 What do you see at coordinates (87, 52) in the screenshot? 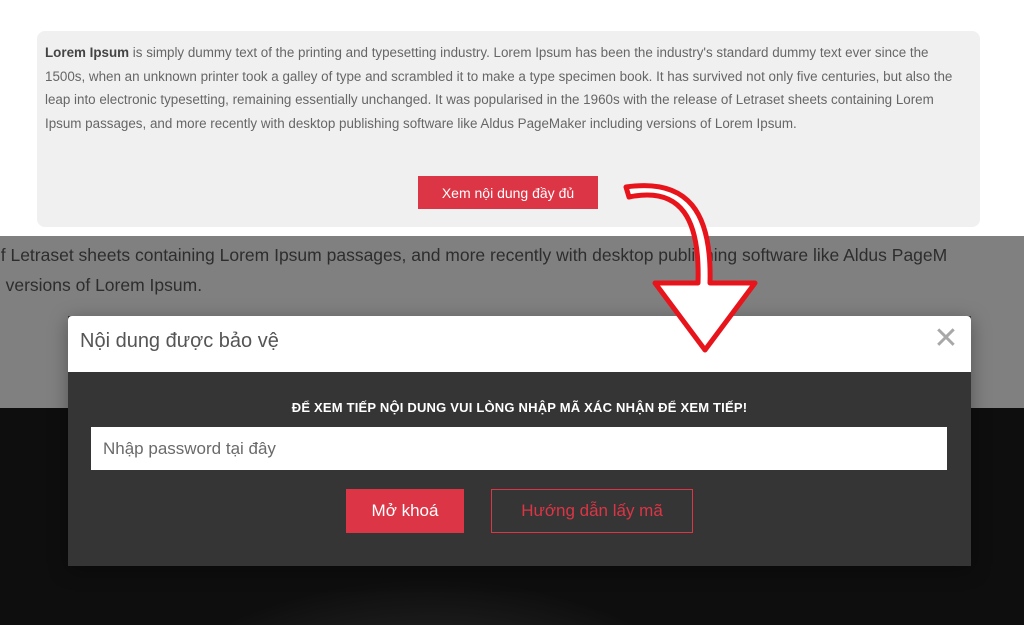
I see `excerpt-bold-lead: Lorem Ipsum` at bounding box center [87, 52].